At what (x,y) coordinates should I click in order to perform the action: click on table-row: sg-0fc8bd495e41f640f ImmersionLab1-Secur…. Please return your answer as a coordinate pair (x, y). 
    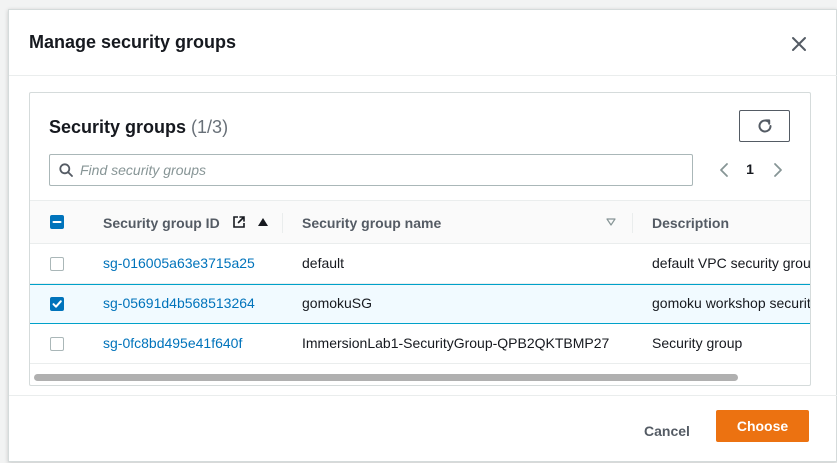
    Looking at the image, I should click on (420, 344).